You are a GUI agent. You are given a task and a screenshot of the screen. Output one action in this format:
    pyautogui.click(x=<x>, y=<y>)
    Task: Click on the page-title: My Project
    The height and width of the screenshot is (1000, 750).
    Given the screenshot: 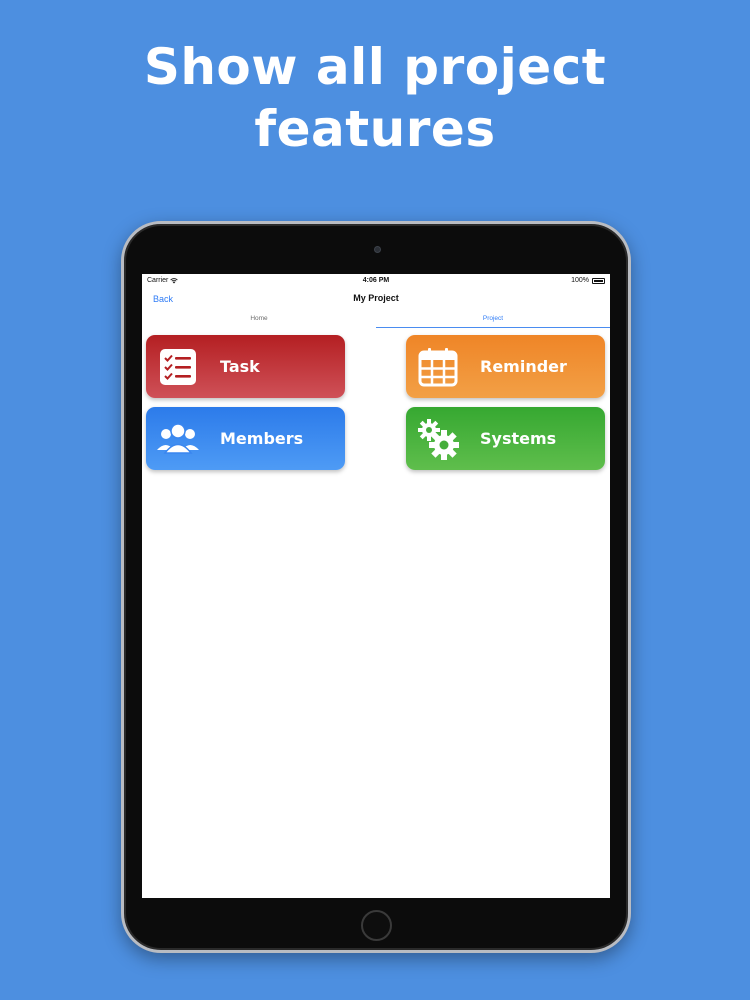 What is the action you would take?
    pyautogui.click(x=376, y=298)
    